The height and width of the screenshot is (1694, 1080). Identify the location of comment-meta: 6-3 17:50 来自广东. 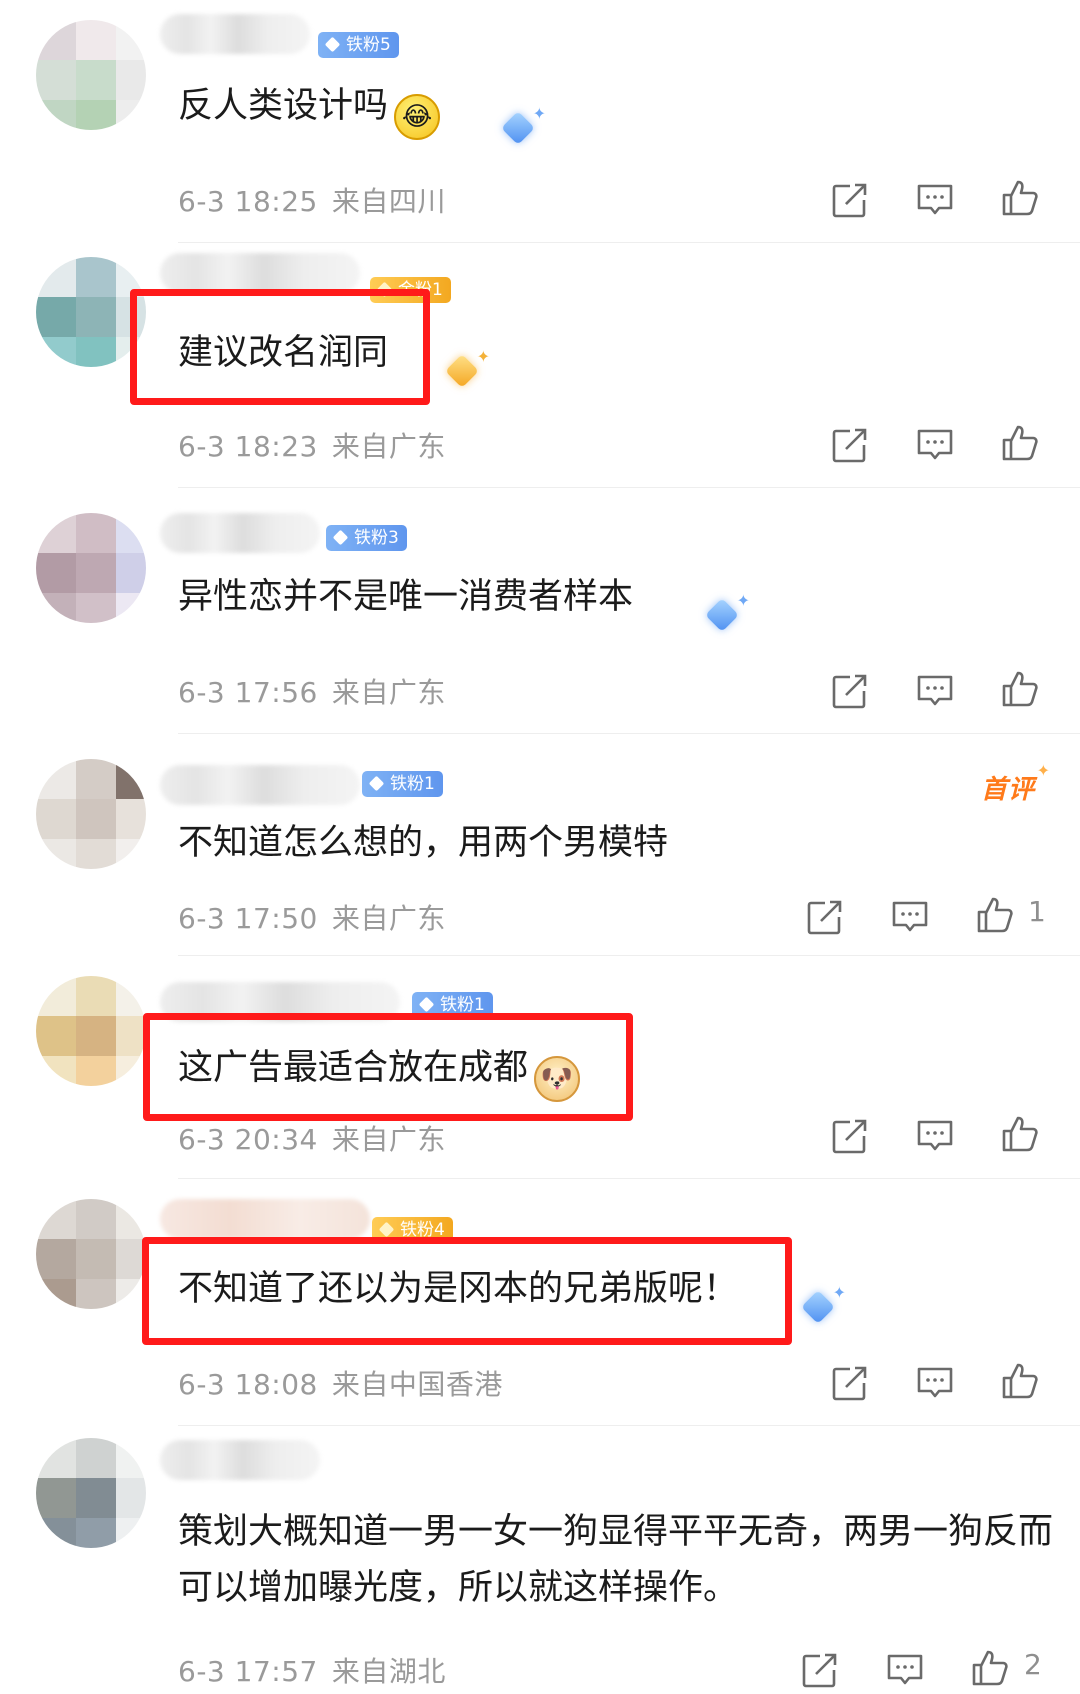
(312, 917).